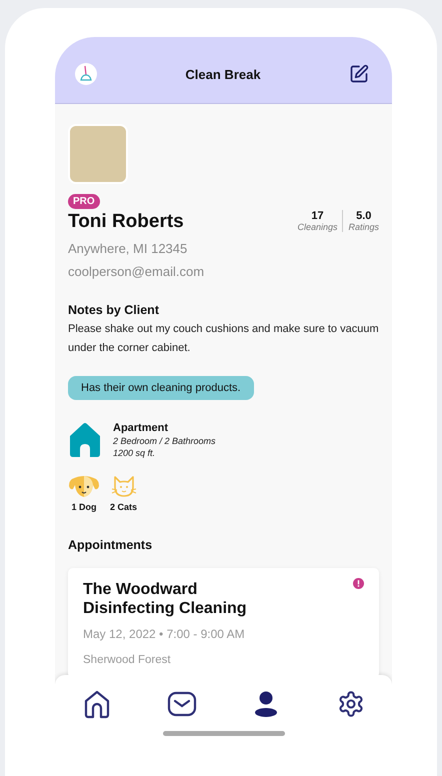 Image resolution: width=442 pixels, height=776 pixels. Describe the element at coordinates (350, 704) in the screenshot. I see `settings-icon` at that location.